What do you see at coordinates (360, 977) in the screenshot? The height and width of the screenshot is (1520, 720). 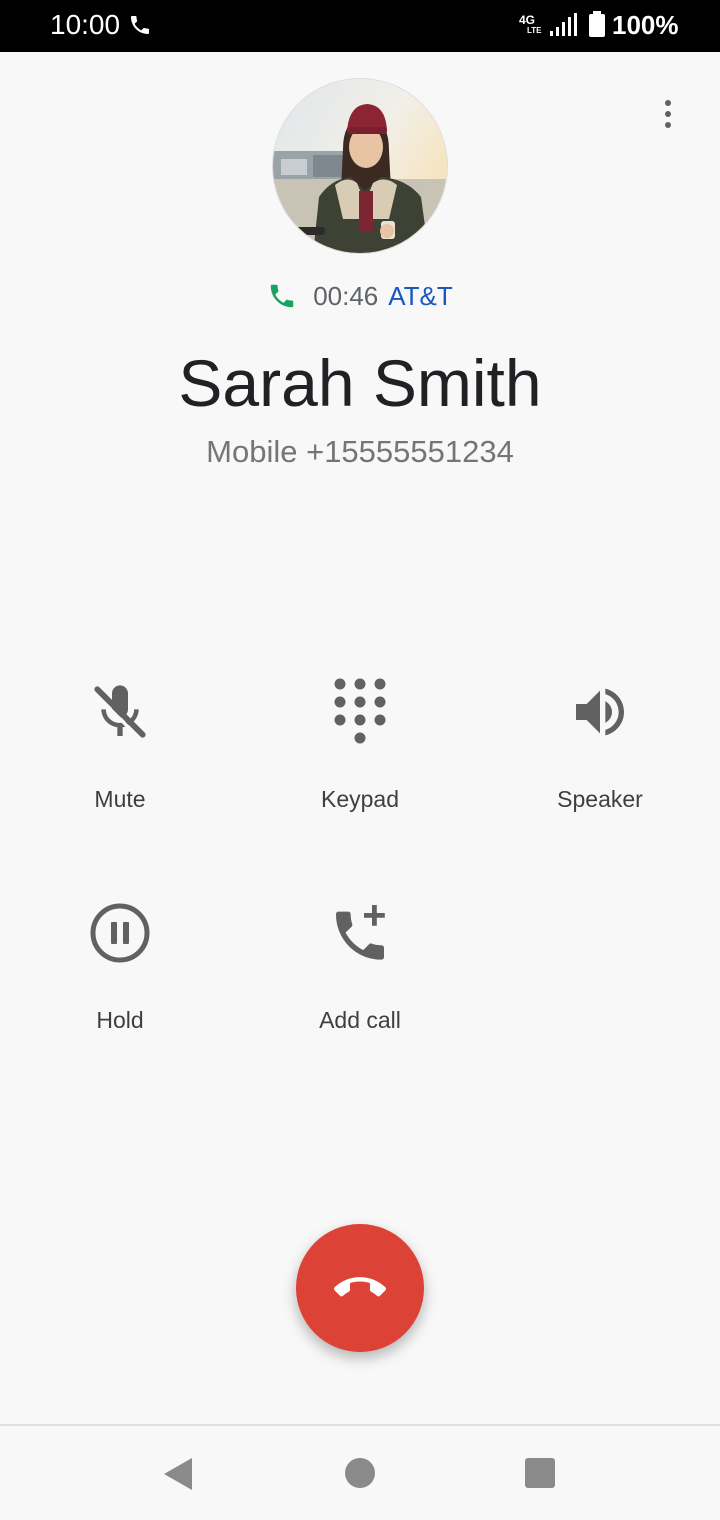 I see `add-call-button: Add call` at bounding box center [360, 977].